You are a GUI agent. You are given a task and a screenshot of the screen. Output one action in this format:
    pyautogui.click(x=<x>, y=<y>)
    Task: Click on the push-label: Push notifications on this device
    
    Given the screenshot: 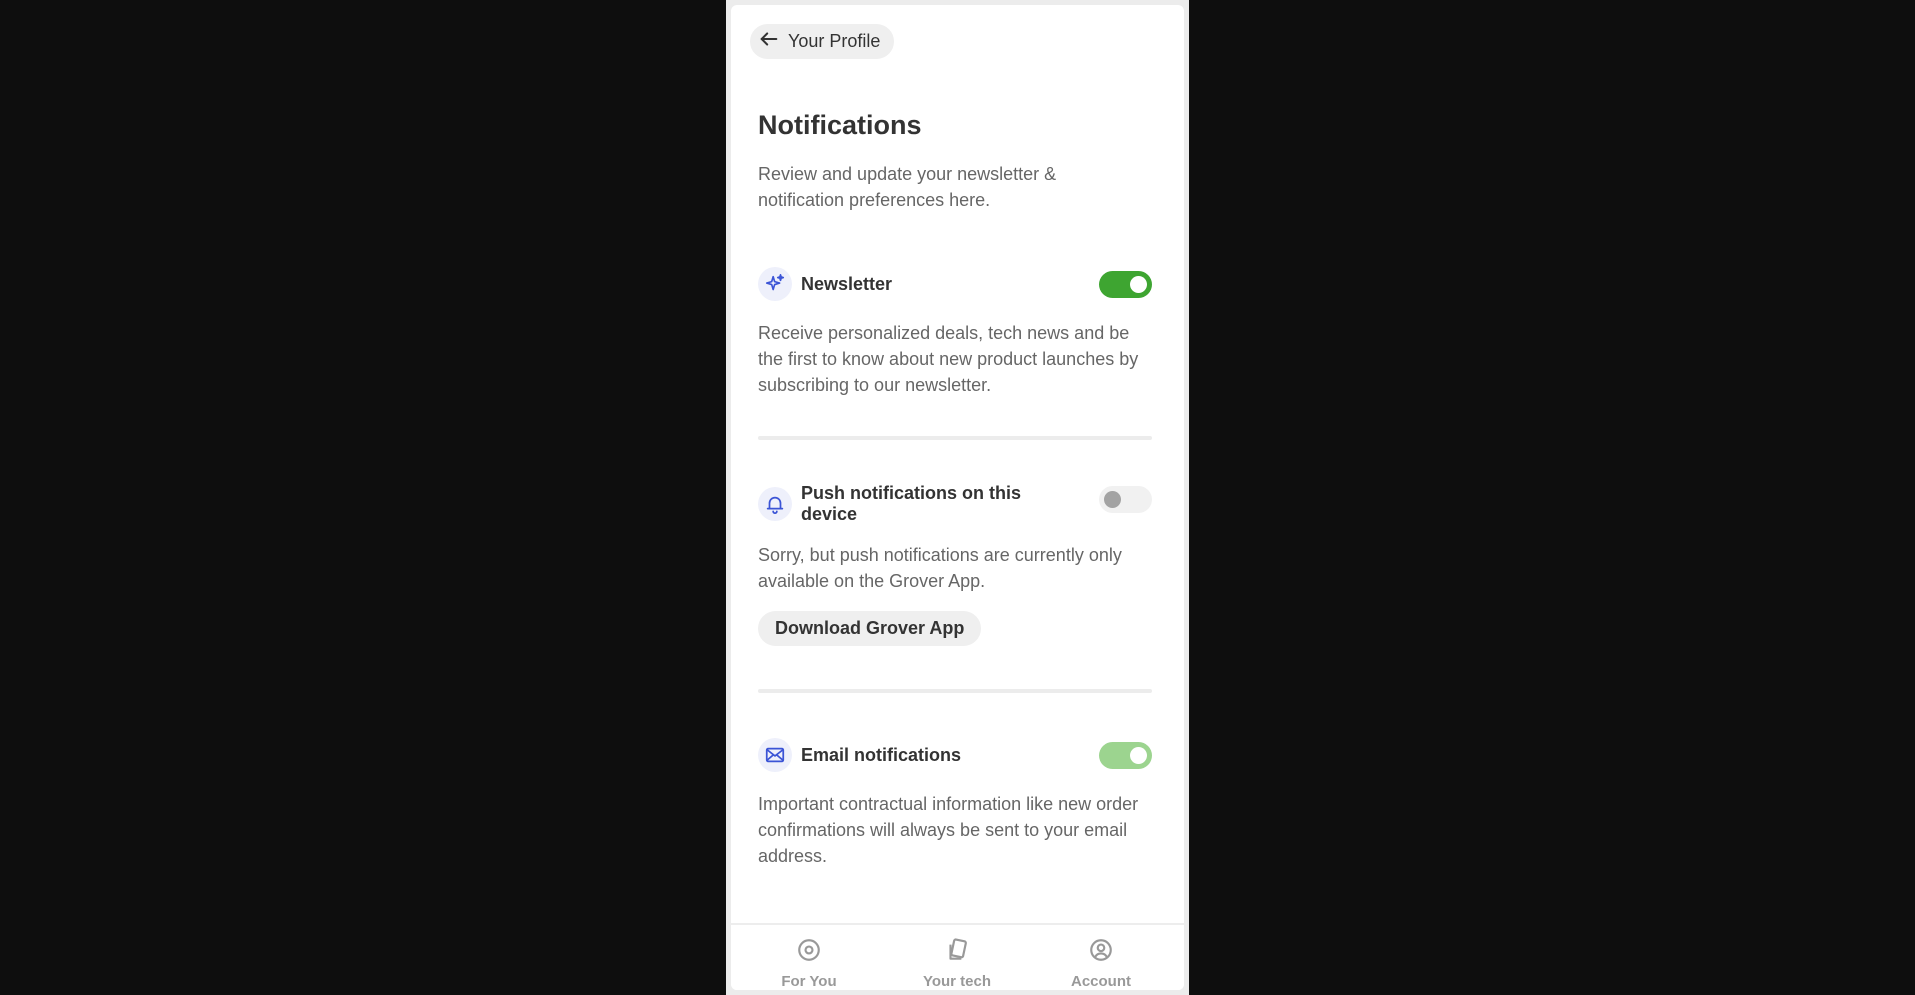 What is the action you would take?
    pyautogui.click(x=911, y=503)
    